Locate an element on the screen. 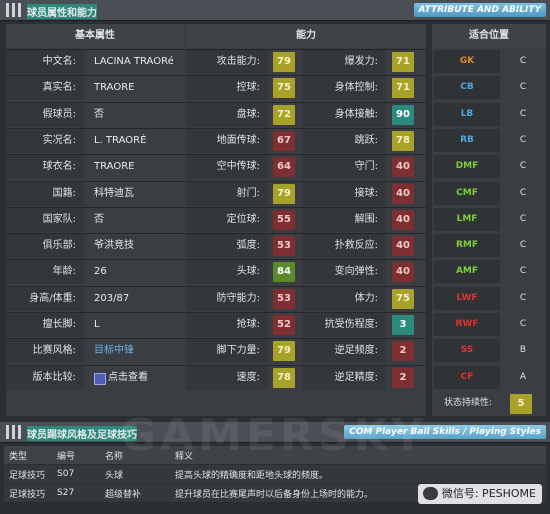 The height and width of the screenshot is (514, 550). skill-name: 头球 is located at coordinates (135, 474).